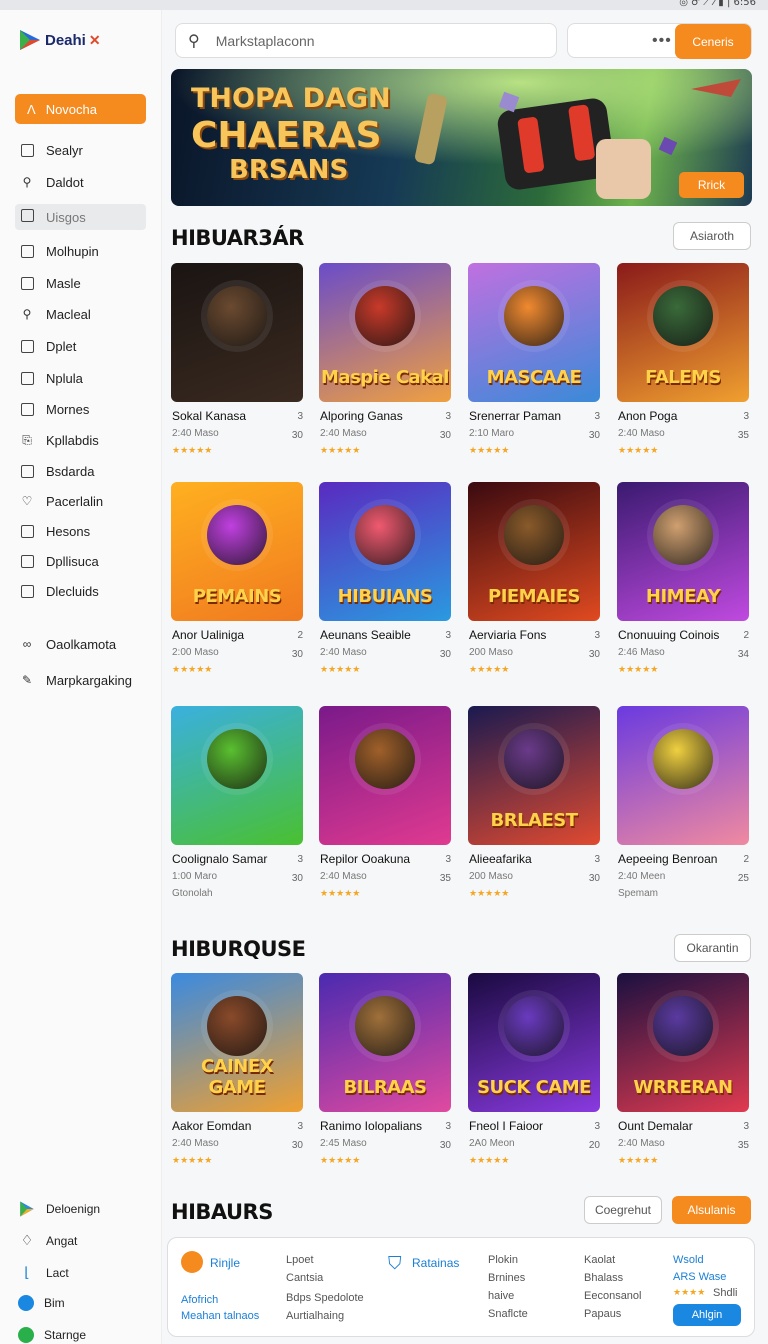 The height and width of the screenshot is (1344, 768). What do you see at coordinates (707, 1315) in the screenshot?
I see `panel-button: Ahlgin` at bounding box center [707, 1315].